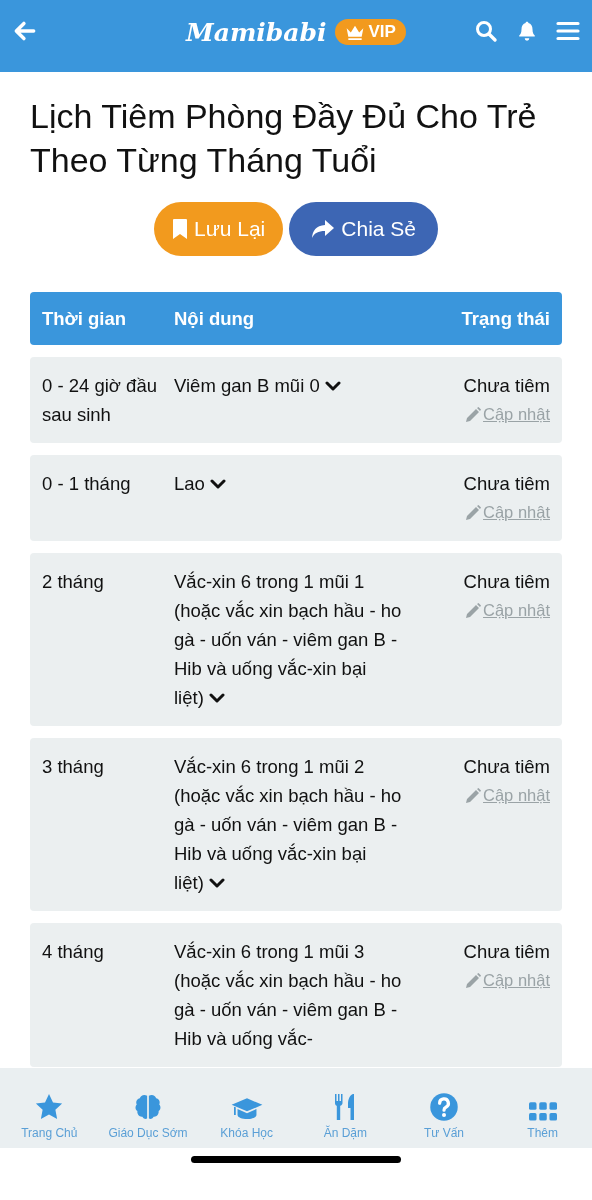 This screenshot has width=592, height=1200. Describe the element at coordinates (323, 229) in the screenshot. I see `share-icon` at that location.